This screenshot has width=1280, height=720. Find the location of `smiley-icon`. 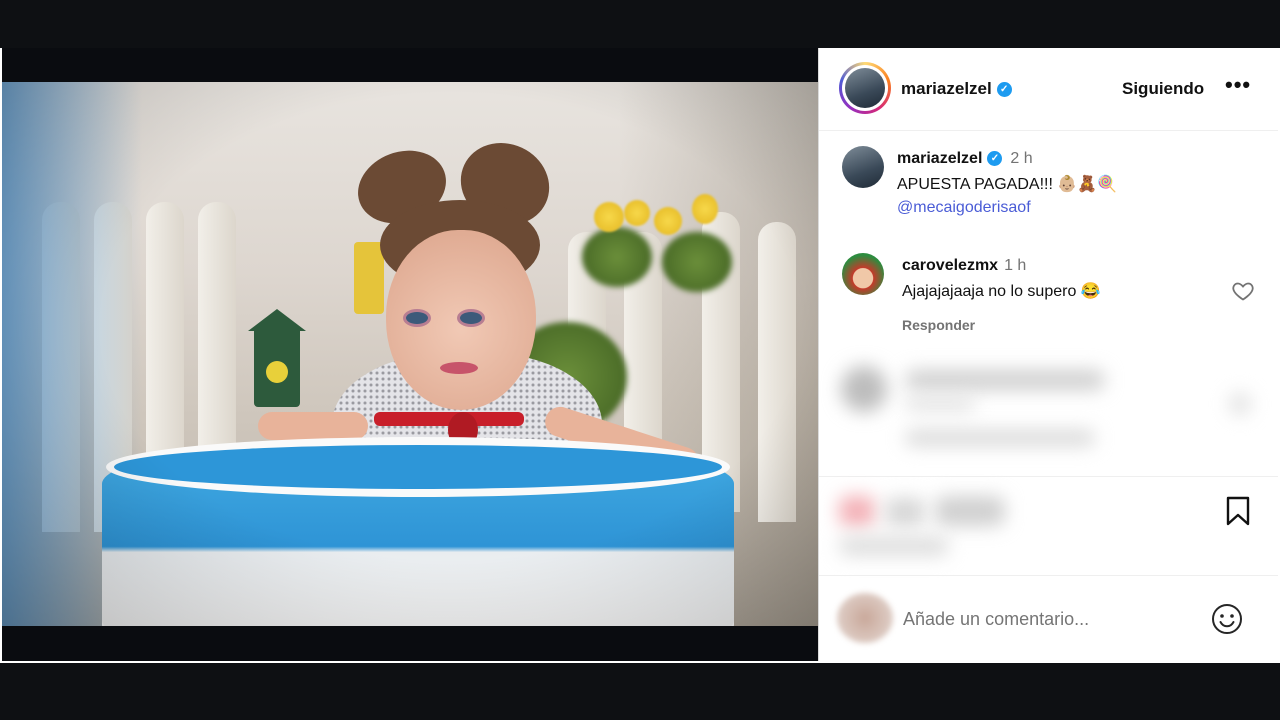

smiley-icon is located at coordinates (1227, 619).